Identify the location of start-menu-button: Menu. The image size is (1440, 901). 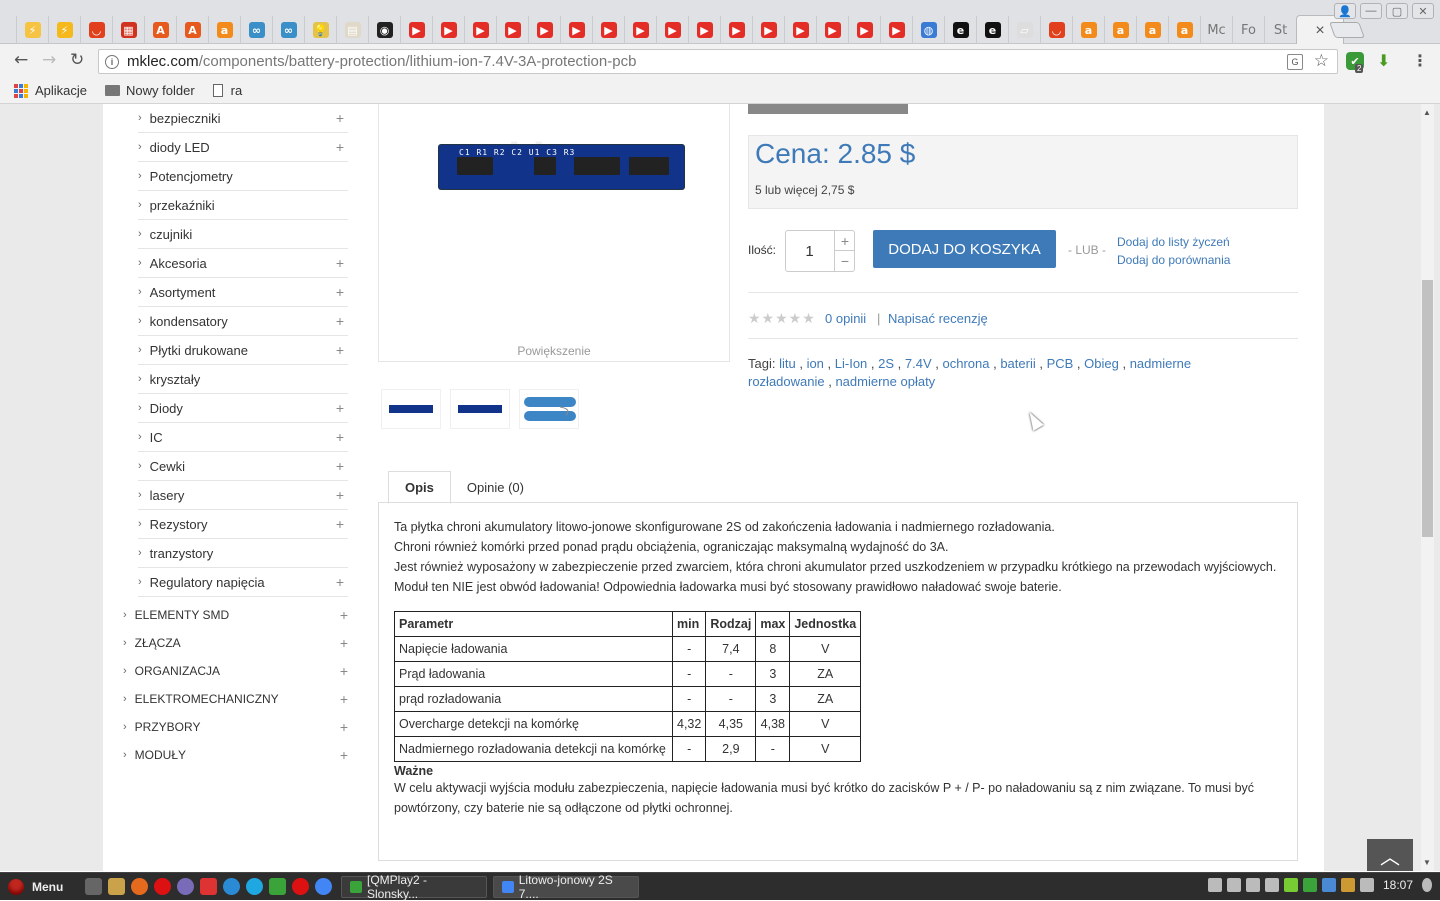
(35, 887).